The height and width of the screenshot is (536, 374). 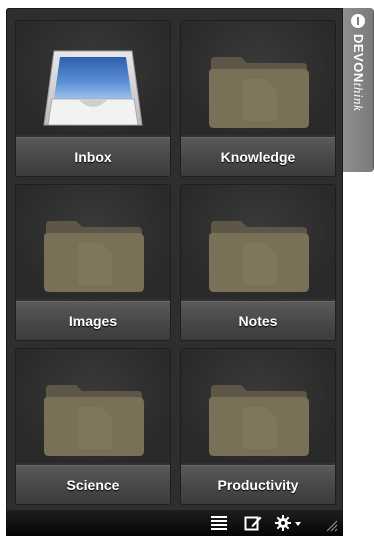 I want to click on group-tile-knowledge: Knowledge, so click(x=258, y=98).